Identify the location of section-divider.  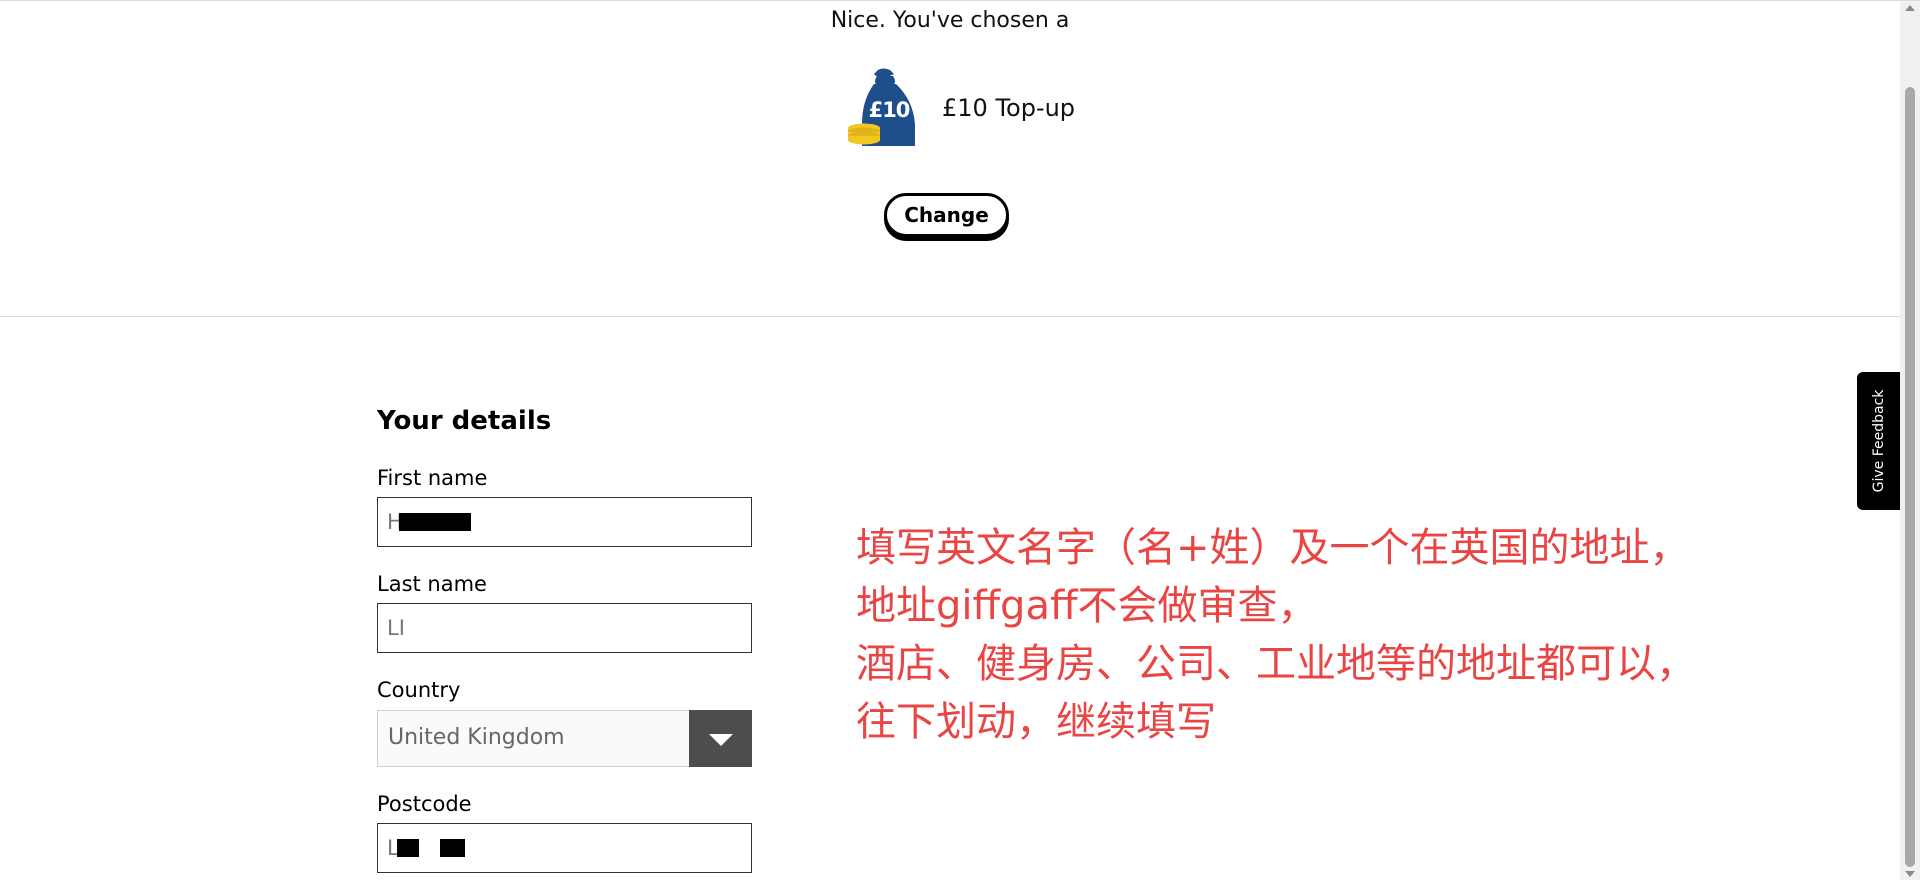
(950, 316).